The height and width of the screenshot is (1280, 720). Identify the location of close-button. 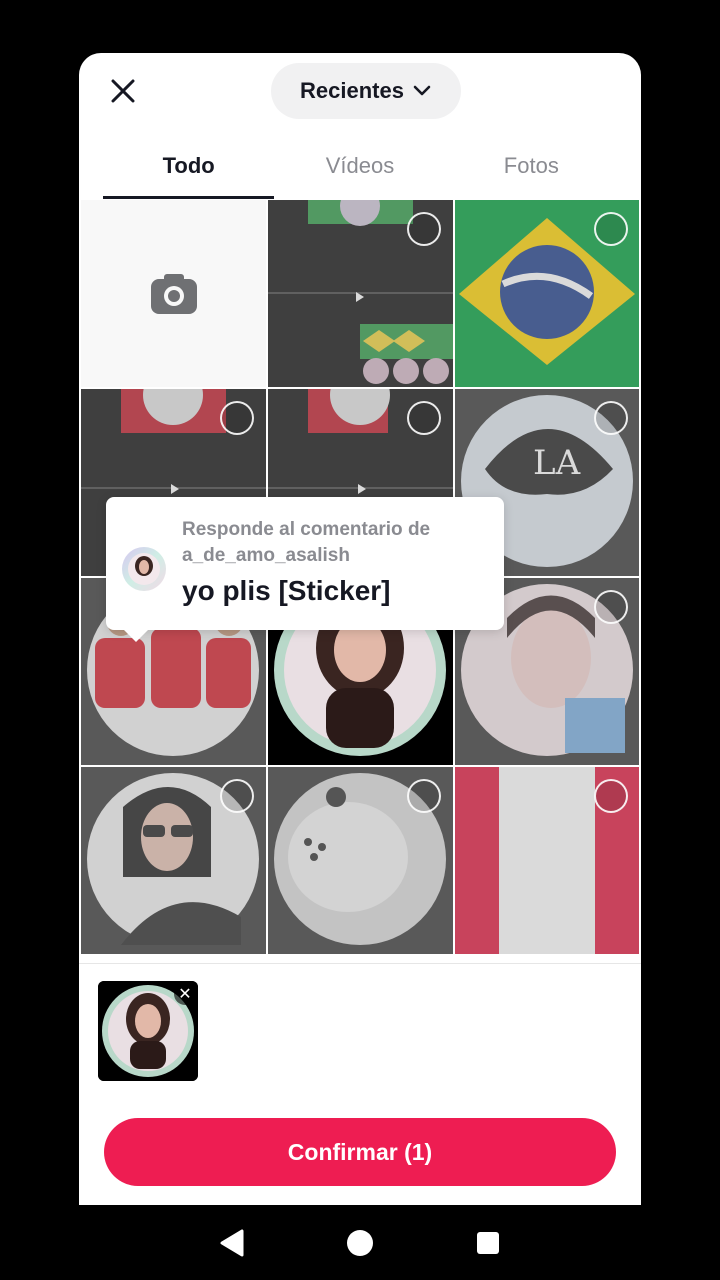
(123, 91).